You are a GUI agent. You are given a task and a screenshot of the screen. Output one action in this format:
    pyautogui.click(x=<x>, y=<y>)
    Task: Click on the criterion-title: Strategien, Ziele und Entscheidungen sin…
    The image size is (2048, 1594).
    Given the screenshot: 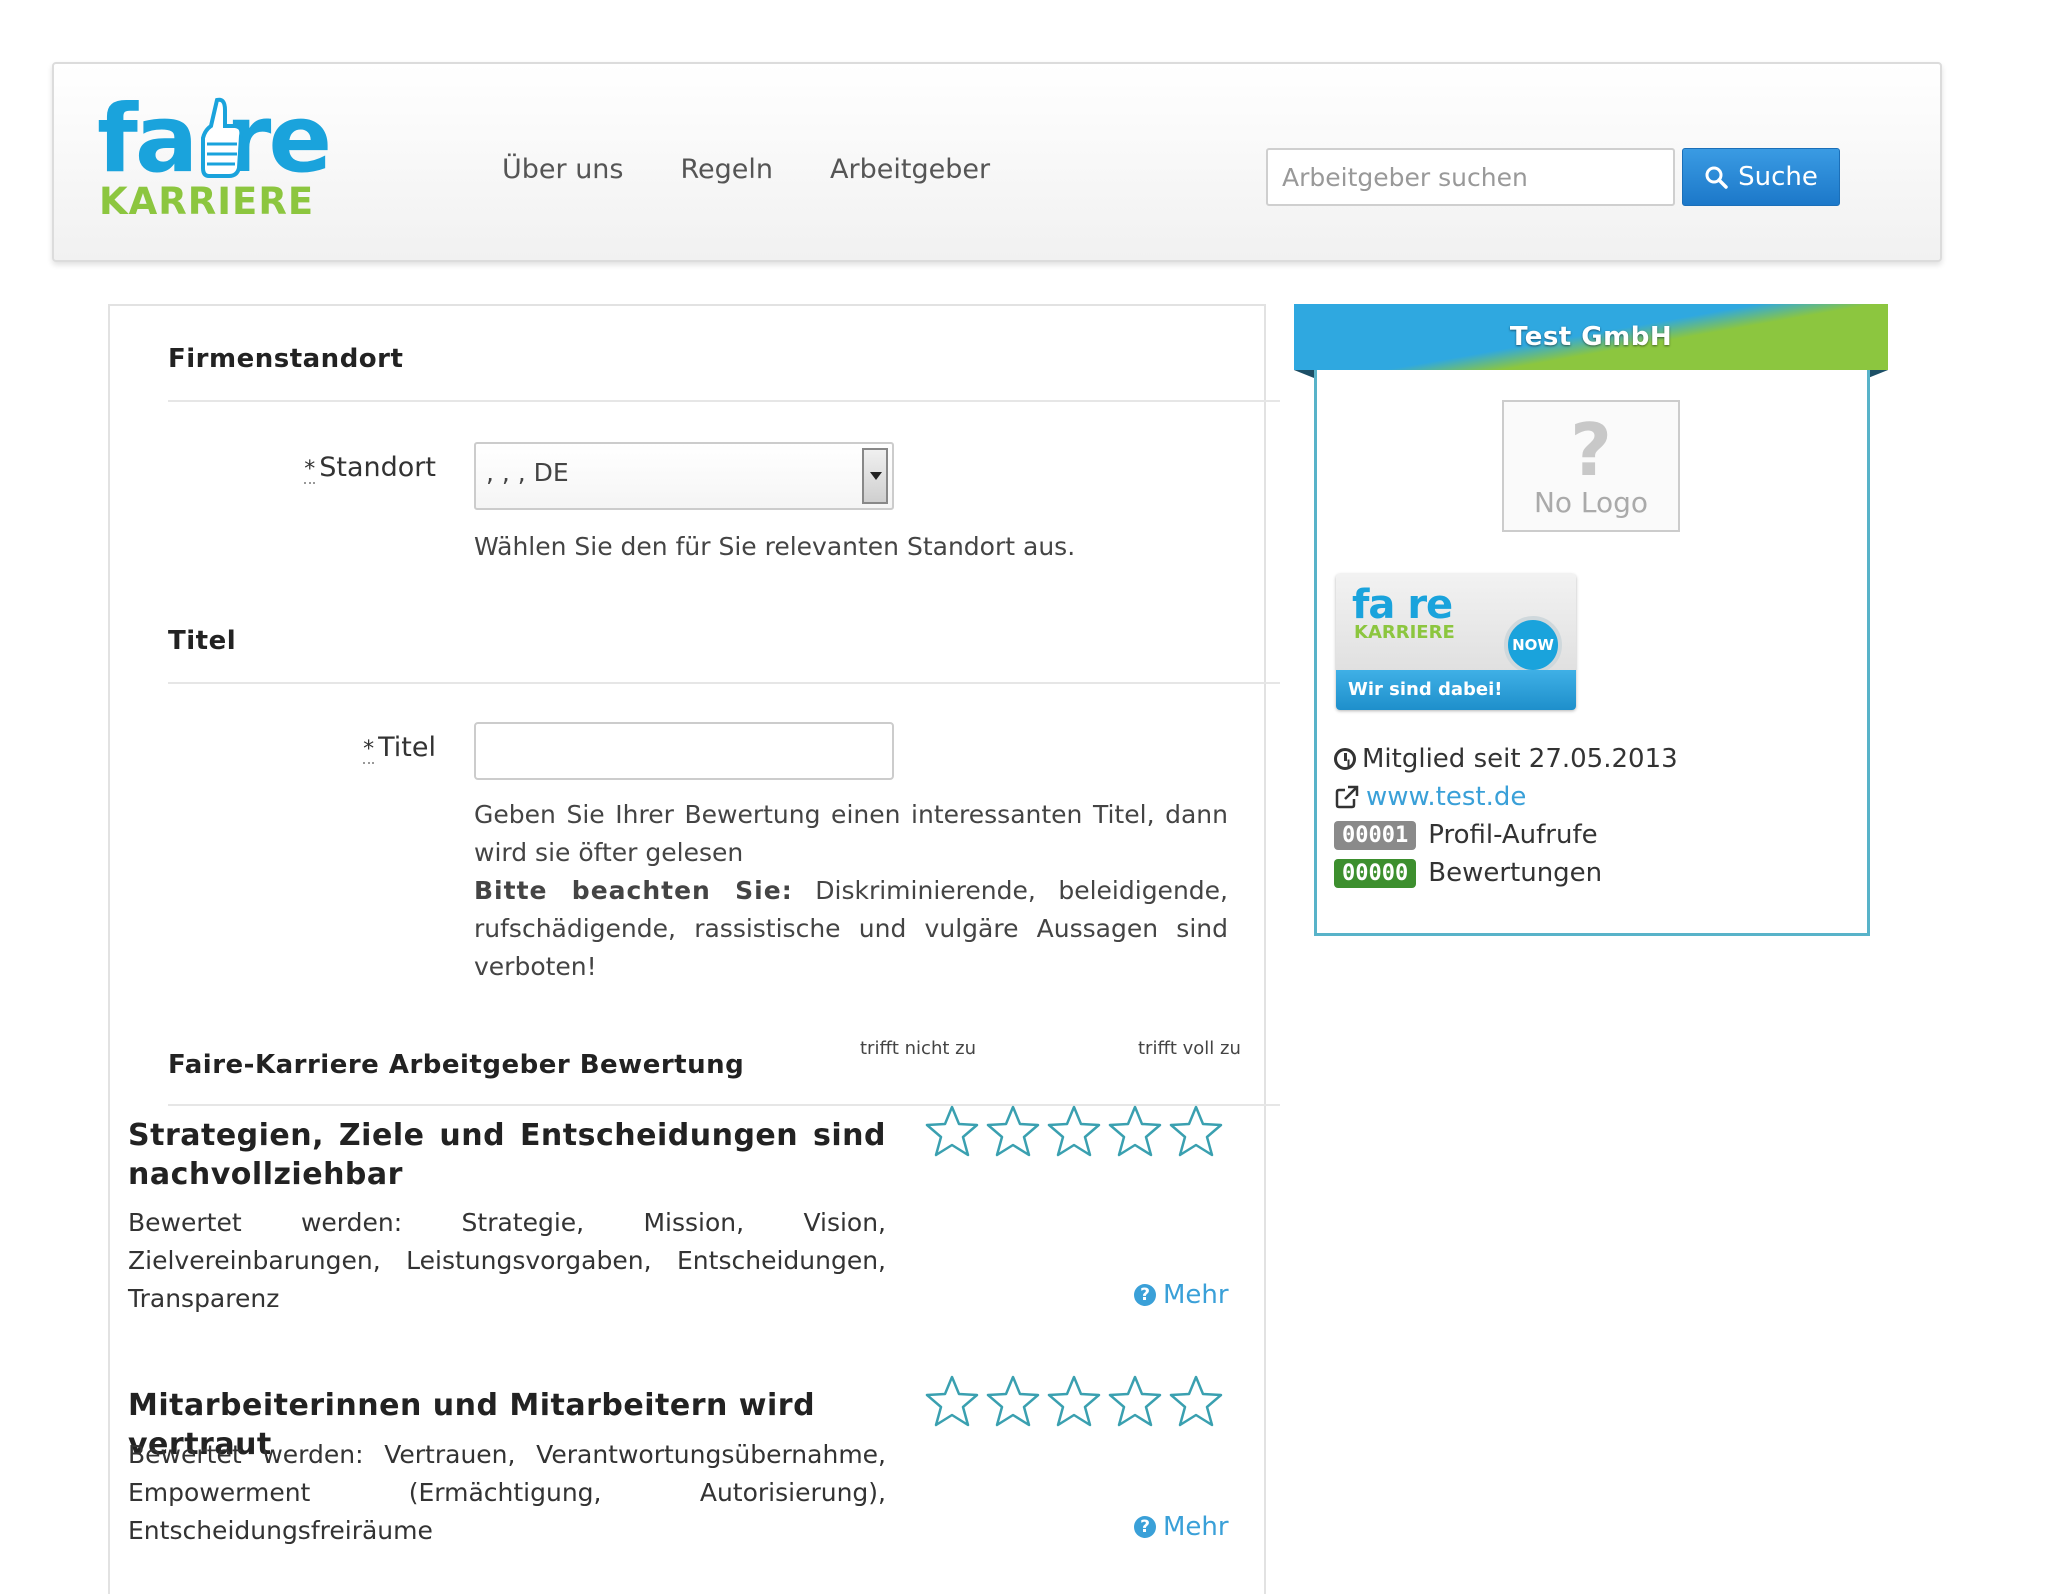 What is the action you would take?
    pyautogui.click(x=507, y=1155)
    